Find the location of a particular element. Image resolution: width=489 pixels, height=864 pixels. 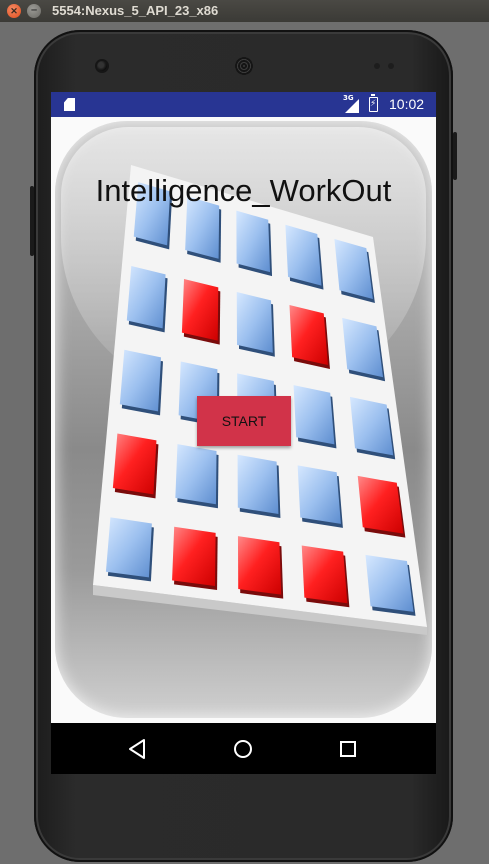

close-window-button: ✕ is located at coordinates (14, 11).